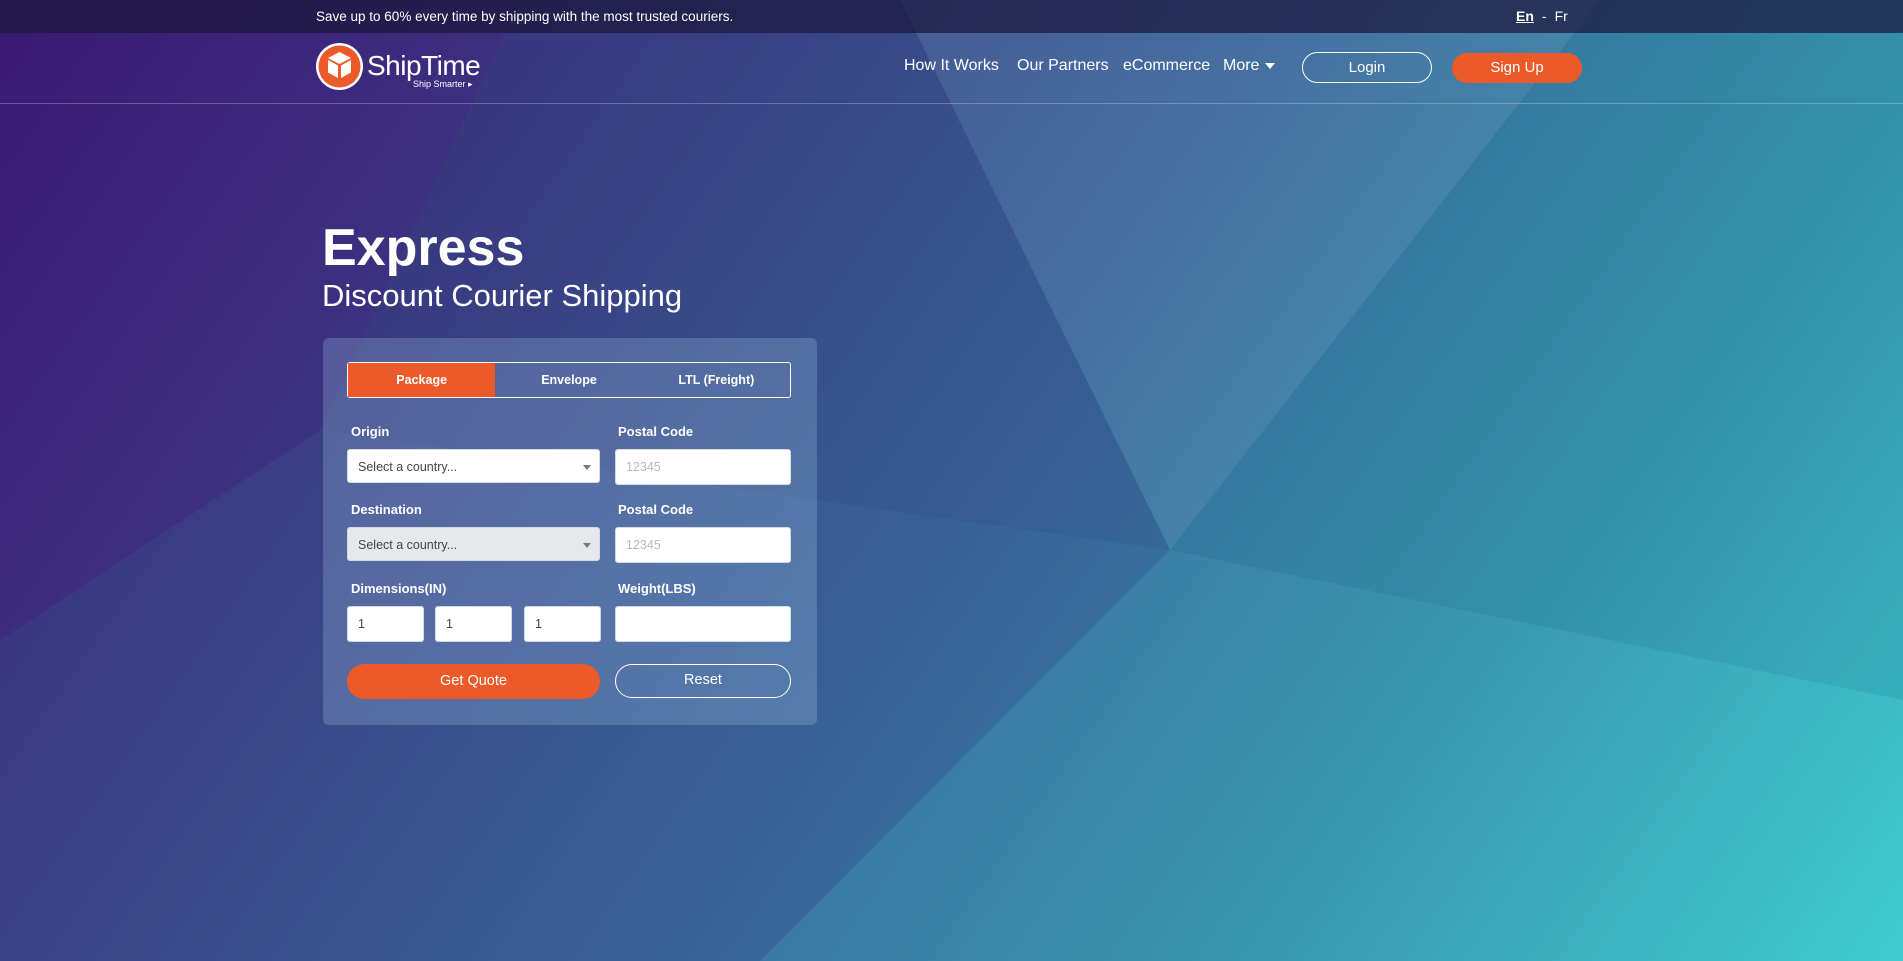  I want to click on lang-en-link: En, so click(1525, 16).